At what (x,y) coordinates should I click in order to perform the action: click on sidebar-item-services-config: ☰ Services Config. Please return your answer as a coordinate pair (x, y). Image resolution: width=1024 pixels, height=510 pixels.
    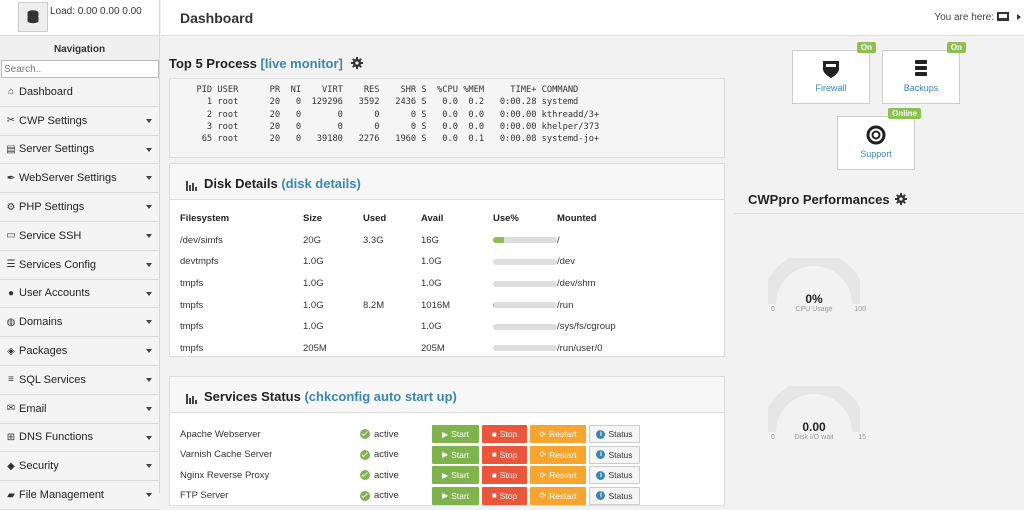
    Looking at the image, I should click on (79, 265).